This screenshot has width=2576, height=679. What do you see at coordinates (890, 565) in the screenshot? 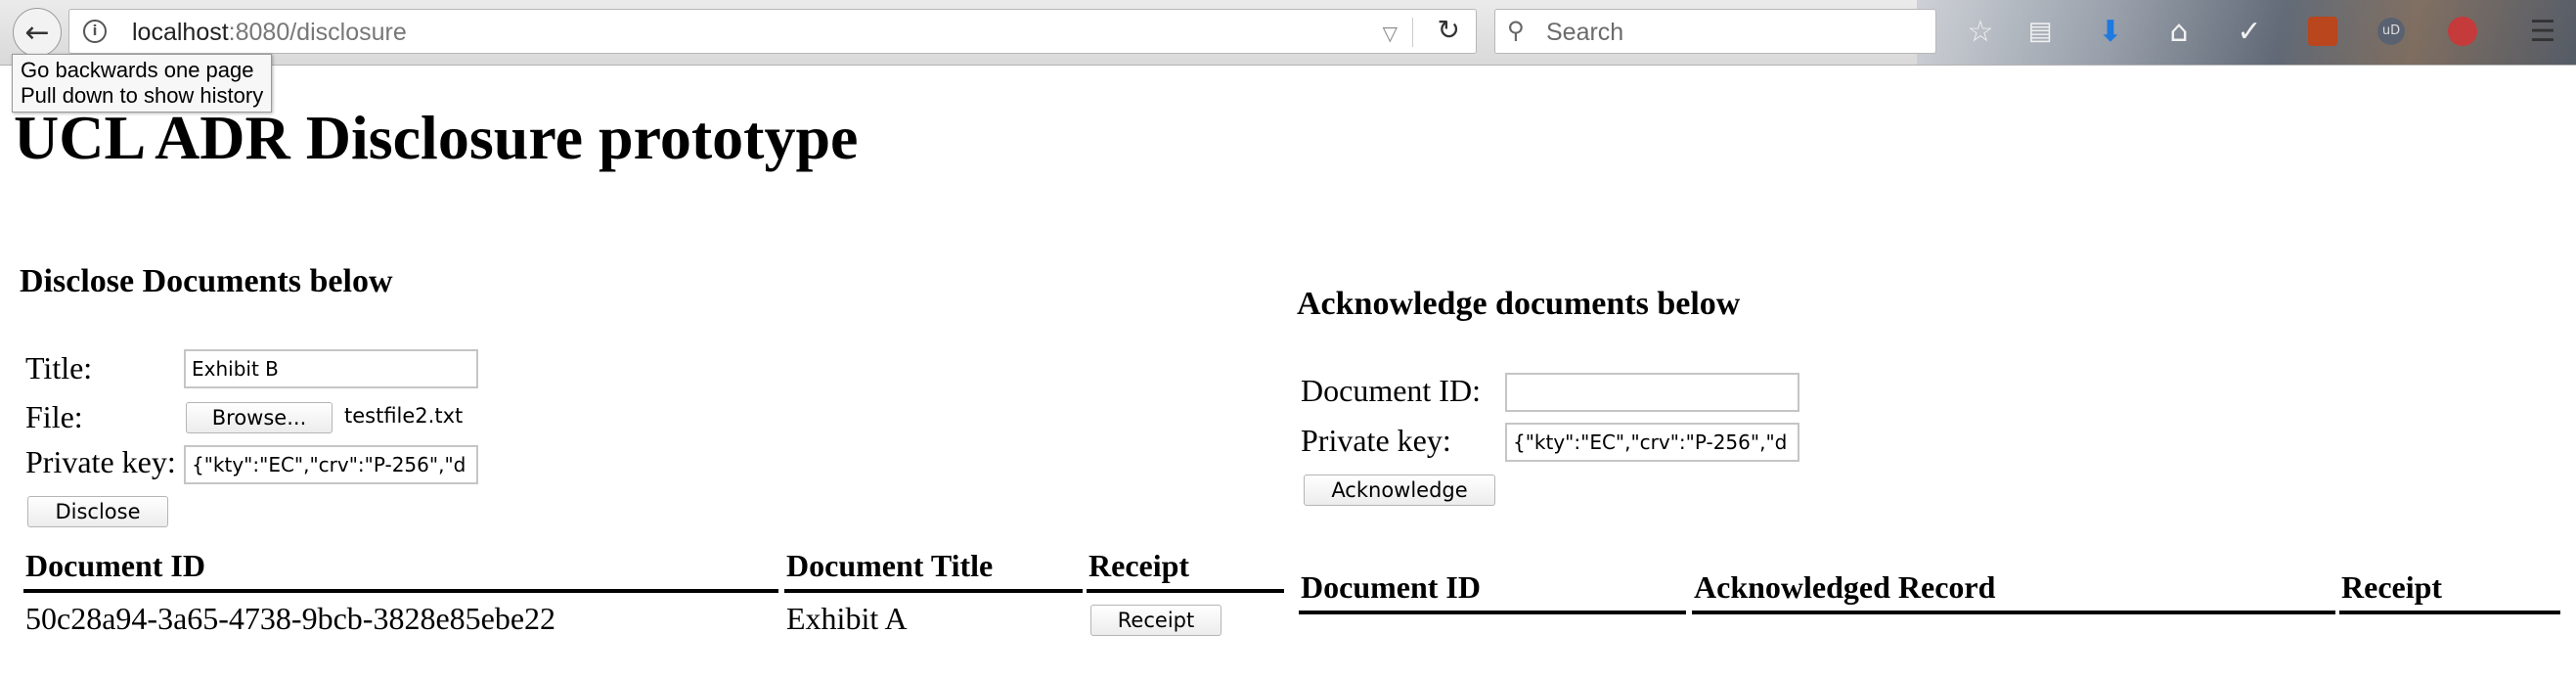
I see `disclose-col-document-title: Document Title` at bounding box center [890, 565].